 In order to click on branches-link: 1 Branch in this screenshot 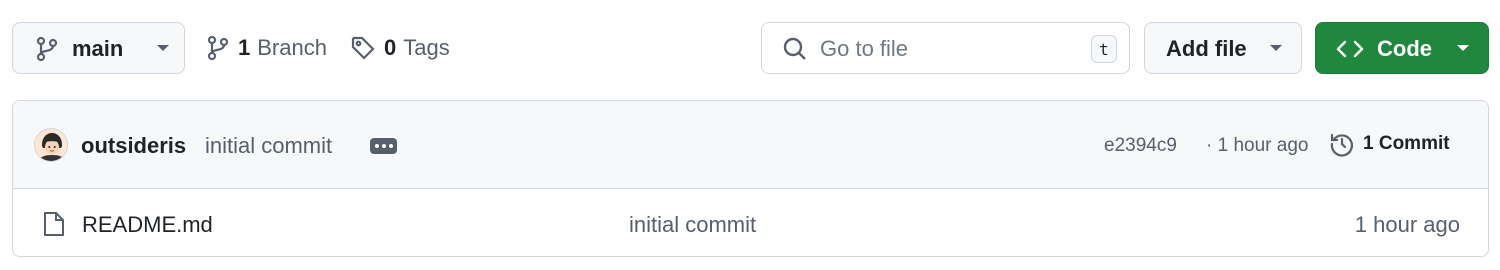, I will do `click(266, 48)`.